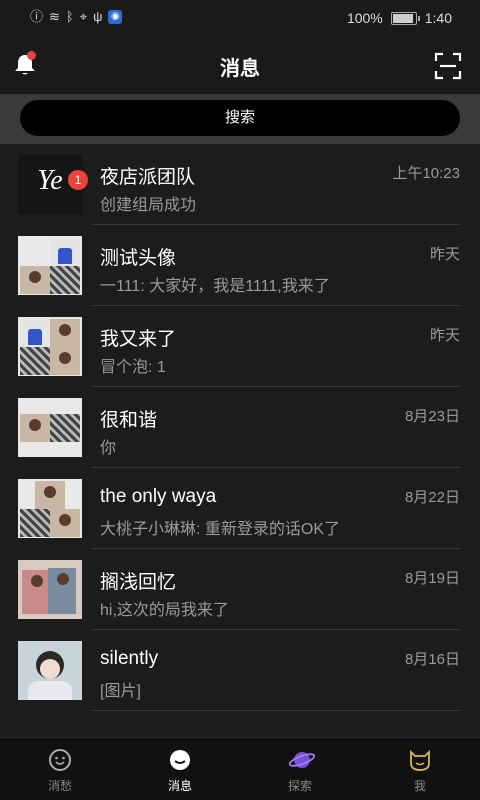 The image size is (480, 800). I want to click on conversation-time: 上午10:23, so click(426, 173).